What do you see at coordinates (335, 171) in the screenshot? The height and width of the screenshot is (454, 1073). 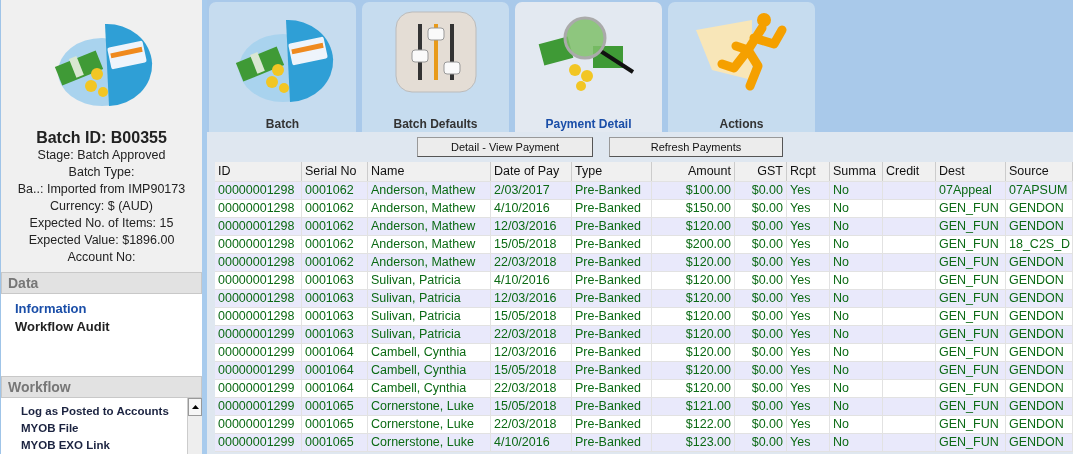 I see `column-header: Serial No` at bounding box center [335, 171].